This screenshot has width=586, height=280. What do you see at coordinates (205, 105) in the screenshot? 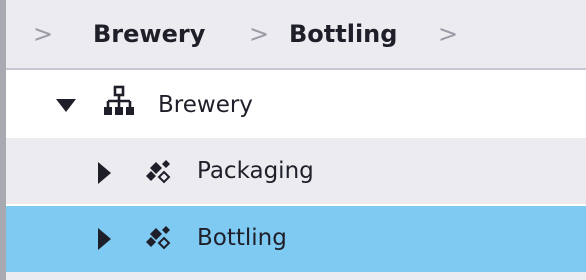
I see `tree-node-label: Brewery` at bounding box center [205, 105].